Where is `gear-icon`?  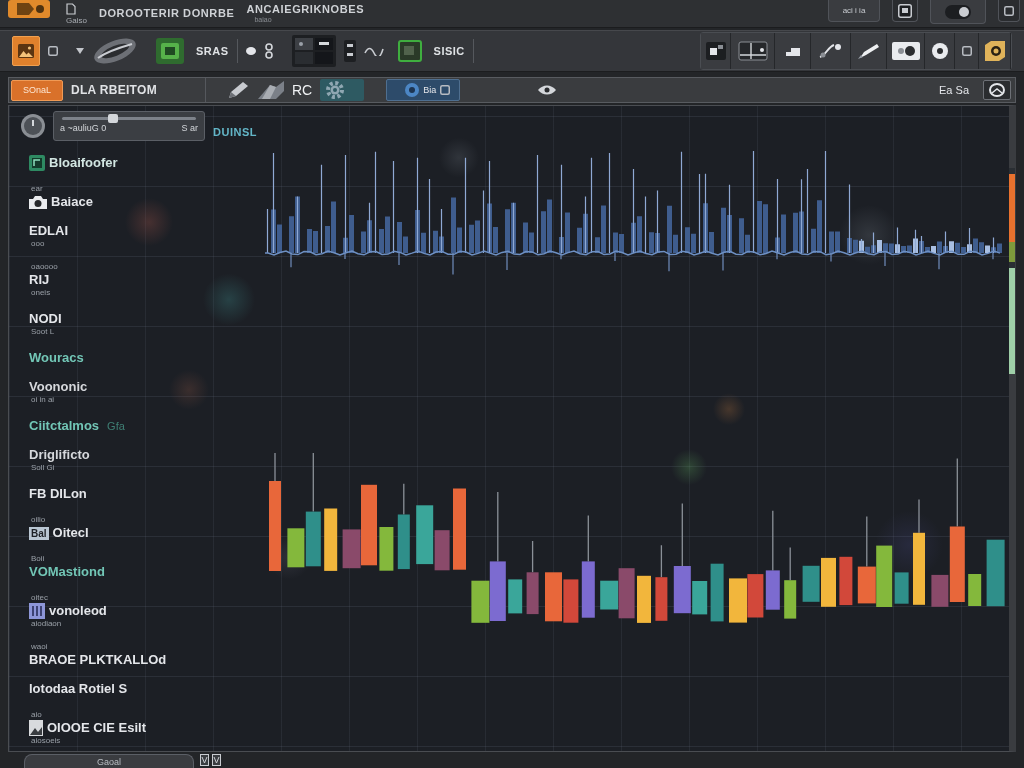
gear-icon is located at coordinates (335, 90).